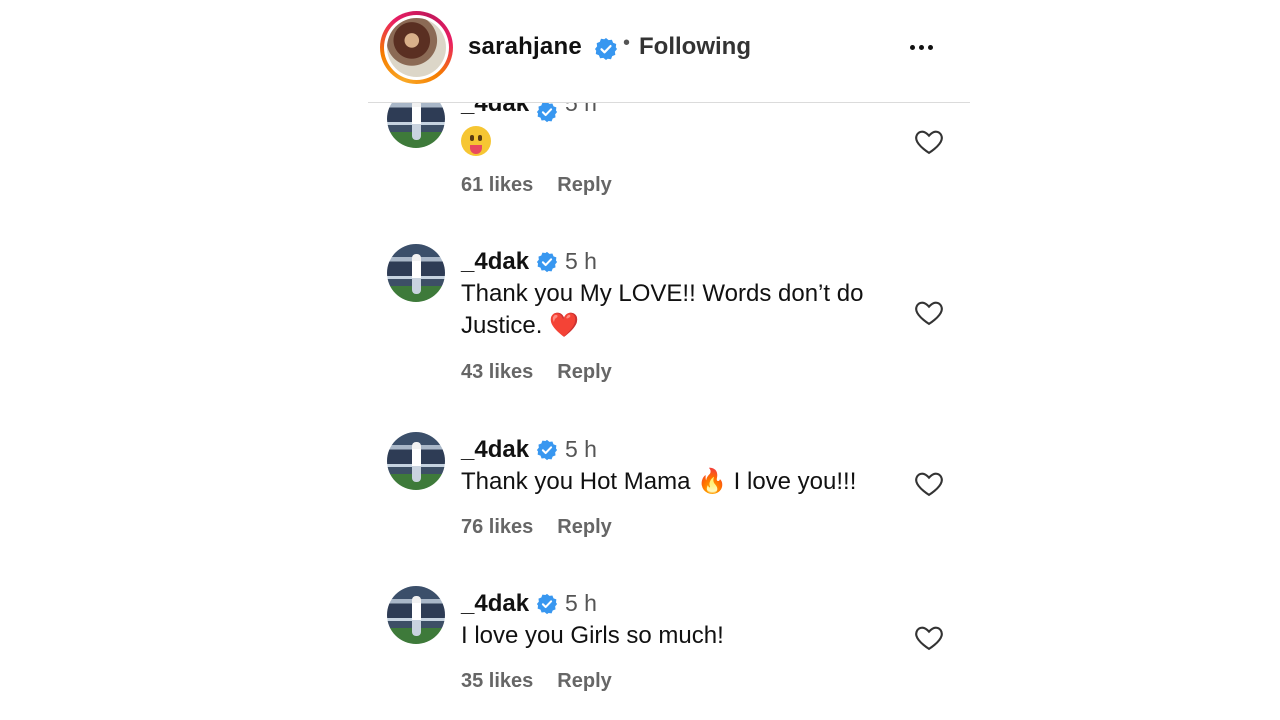 Image resolution: width=1280 pixels, height=720 pixels. Describe the element at coordinates (525, 47) in the screenshot. I see `header-username: sarahjane` at that location.